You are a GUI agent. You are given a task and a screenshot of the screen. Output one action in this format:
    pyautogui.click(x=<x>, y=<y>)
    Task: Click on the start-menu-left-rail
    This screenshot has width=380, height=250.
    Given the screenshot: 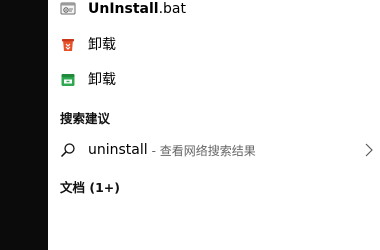 What is the action you would take?
    pyautogui.click(x=24, y=125)
    